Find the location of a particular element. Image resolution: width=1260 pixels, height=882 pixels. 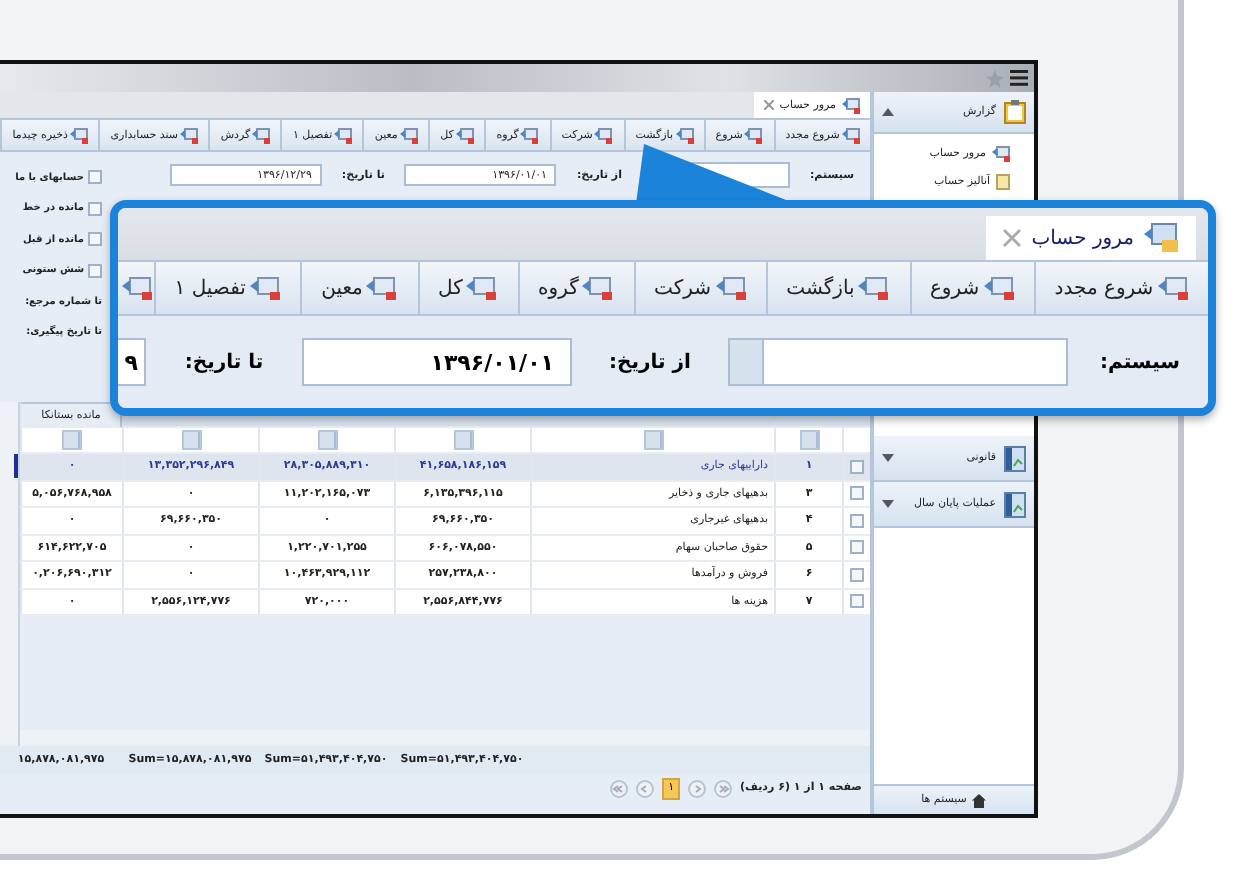

previous-page-icon is located at coordinates (645, 788).